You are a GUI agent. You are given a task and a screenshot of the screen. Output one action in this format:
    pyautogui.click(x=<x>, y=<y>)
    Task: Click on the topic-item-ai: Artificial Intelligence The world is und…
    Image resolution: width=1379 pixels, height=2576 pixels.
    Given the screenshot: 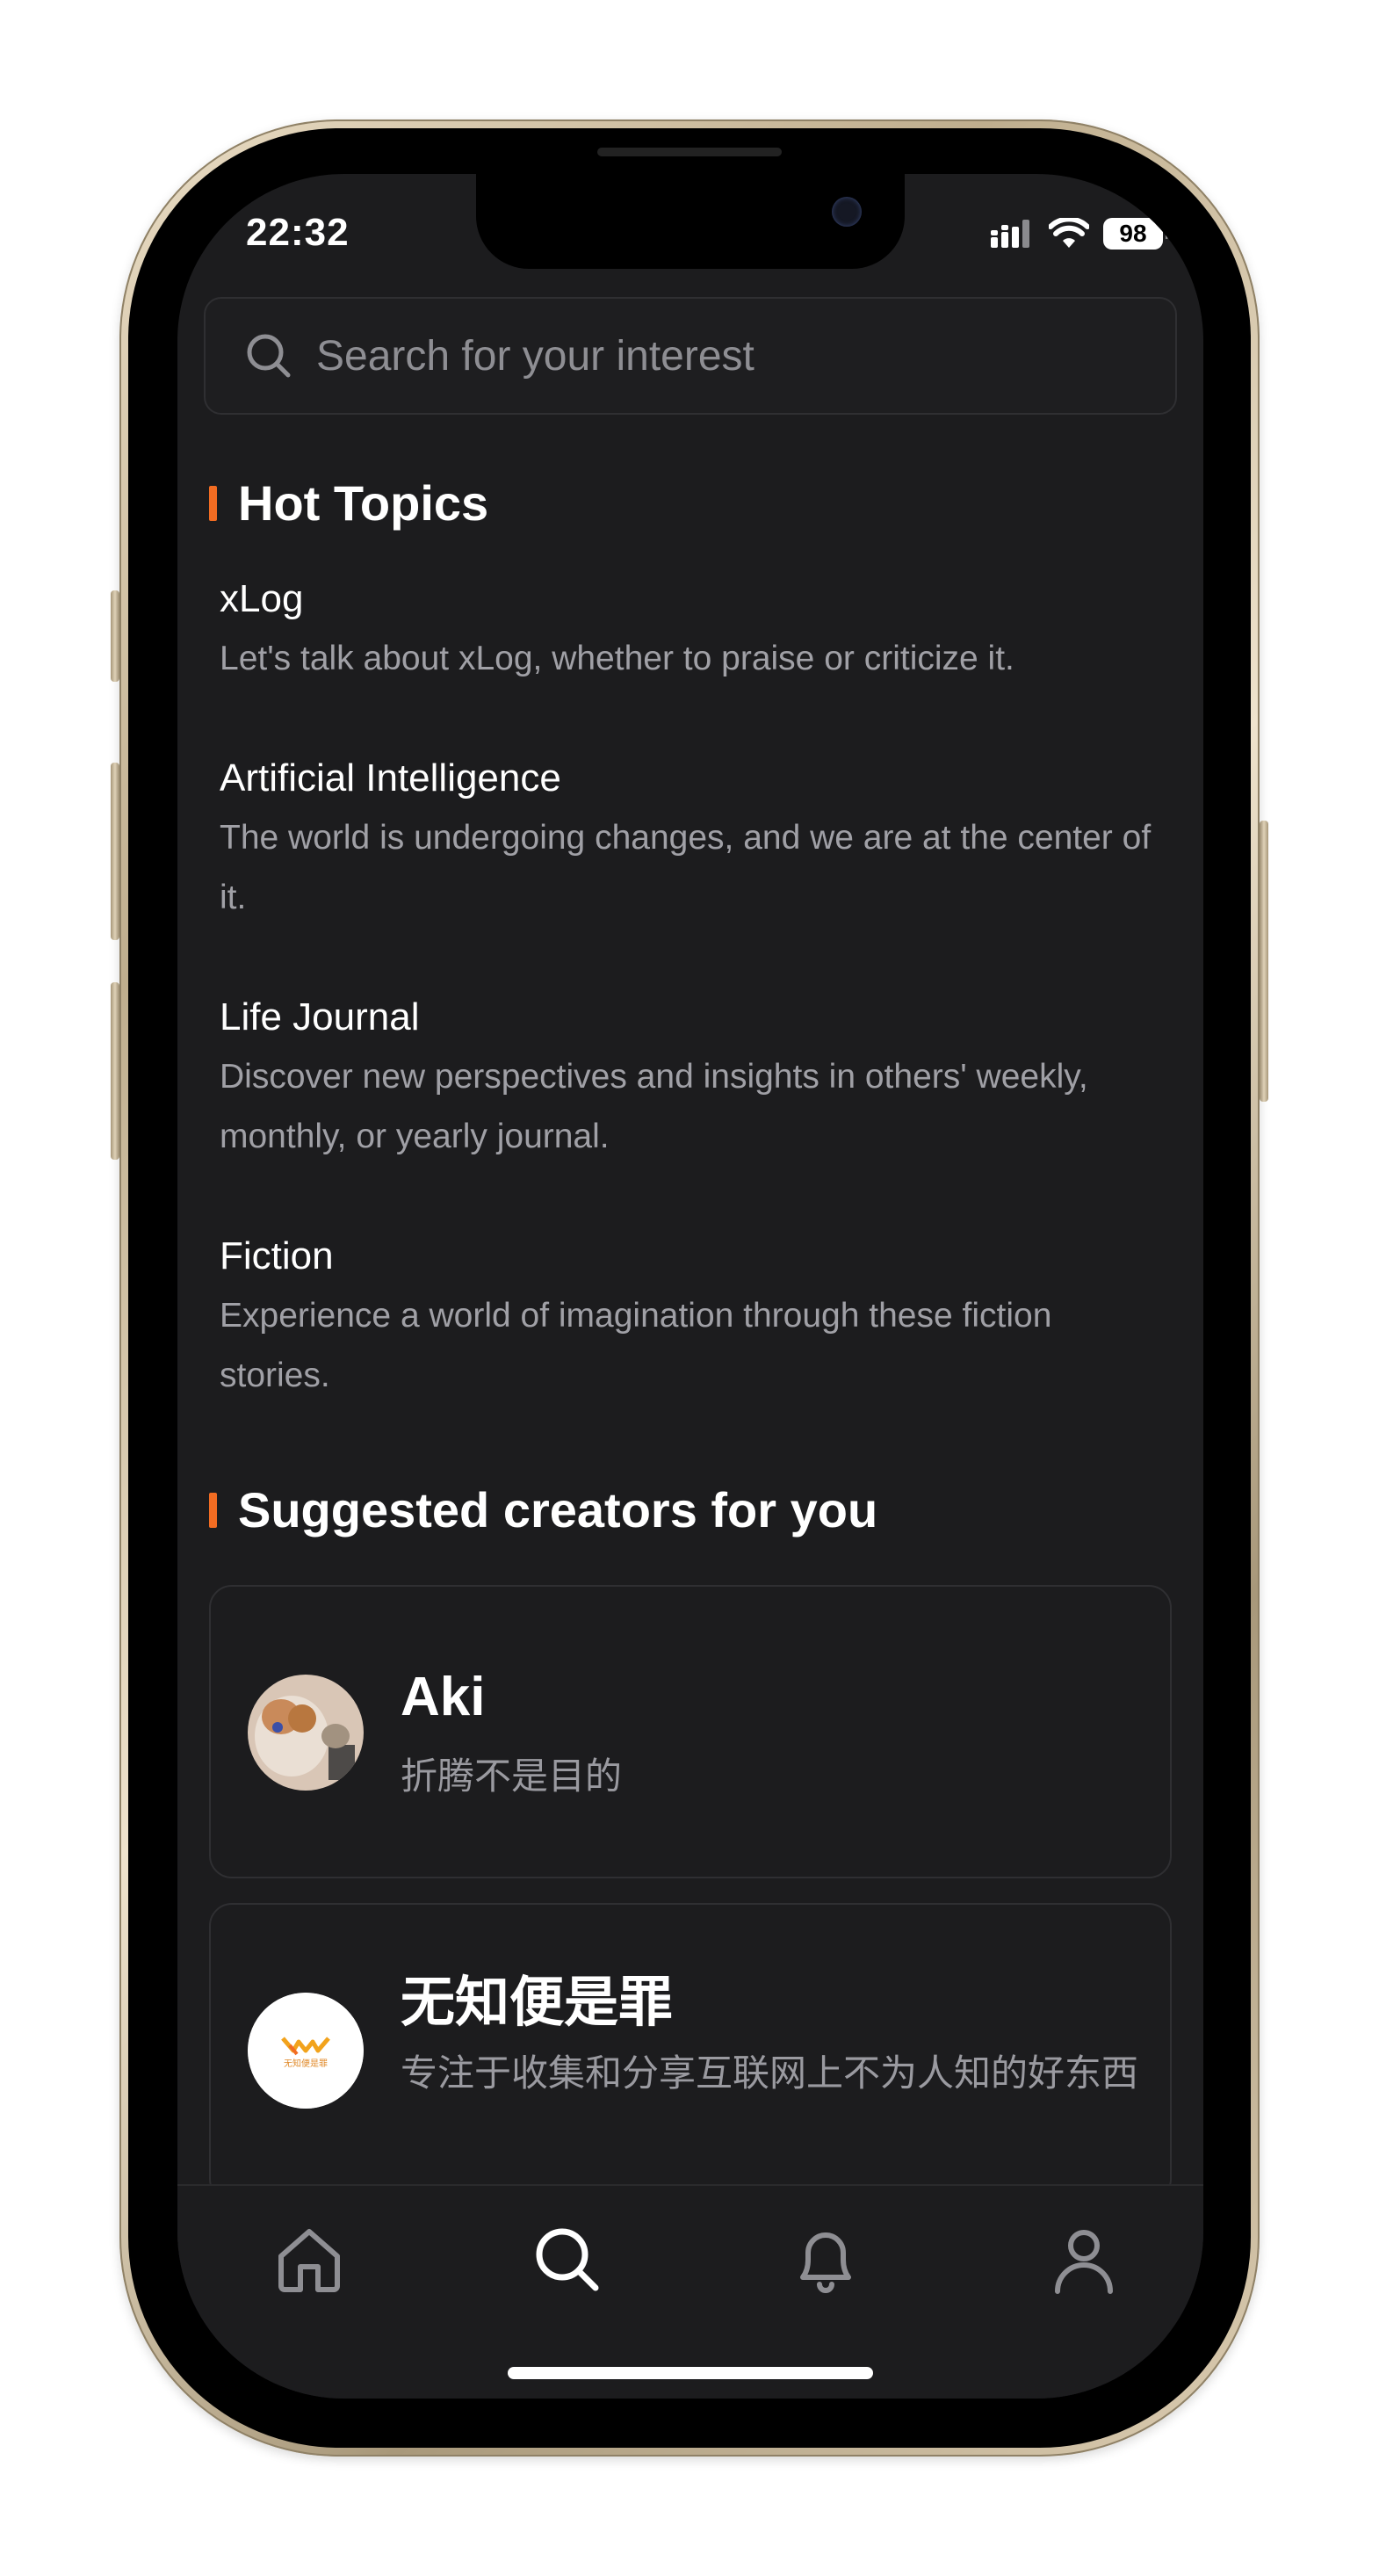 What is the action you would take?
    pyautogui.click(x=694, y=841)
    